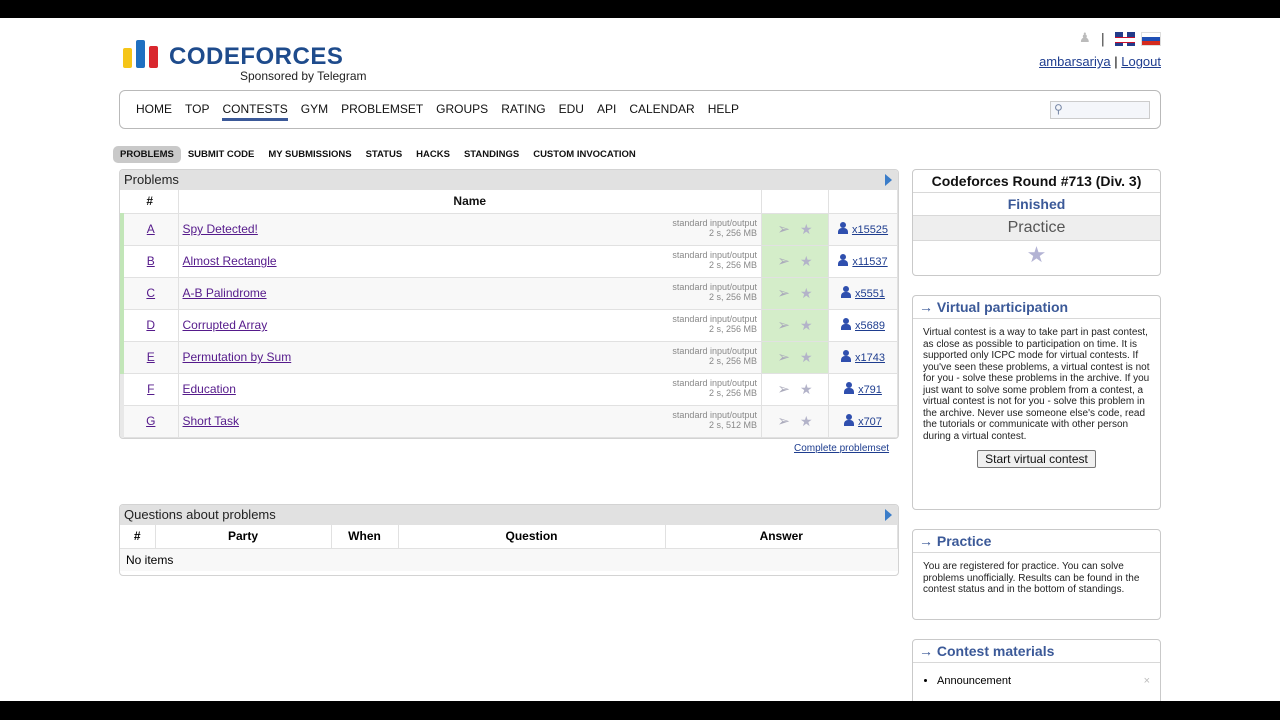 The width and height of the screenshot is (1280, 720). What do you see at coordinates (841, 448) in the screenshot?
I see `complete-problemset-link: Complete problemset` at bounding box center [841, 448].